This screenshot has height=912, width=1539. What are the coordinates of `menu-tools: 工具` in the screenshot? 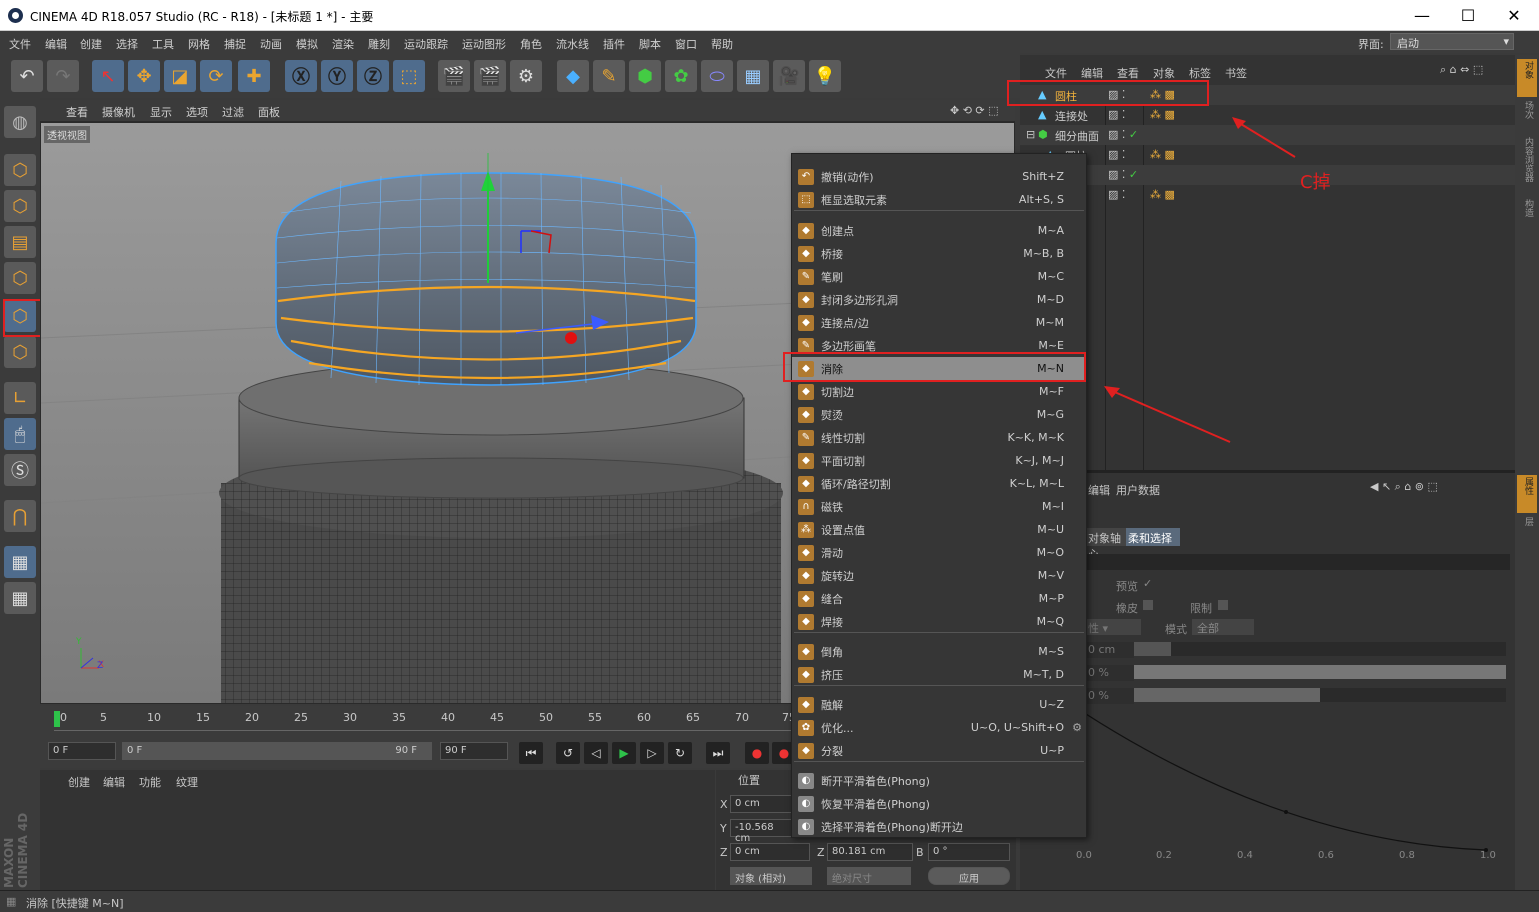 It's located at (163, 44).